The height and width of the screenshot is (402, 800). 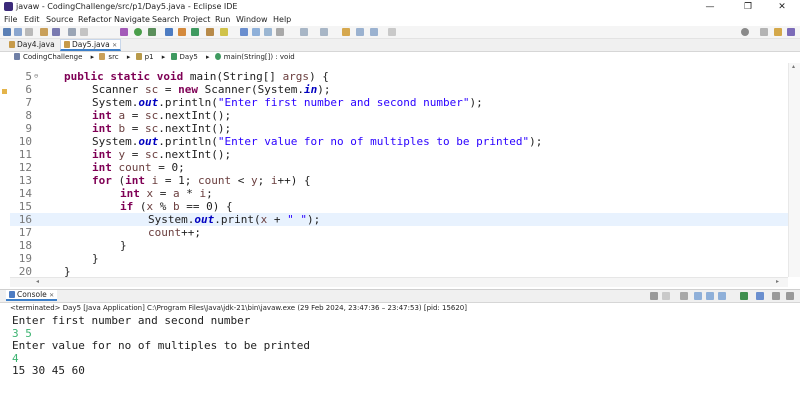 What do you see at coordinates (169, 32) in the screenshot?
I see `new-java-project-icon` at bounding box center [169, 32].